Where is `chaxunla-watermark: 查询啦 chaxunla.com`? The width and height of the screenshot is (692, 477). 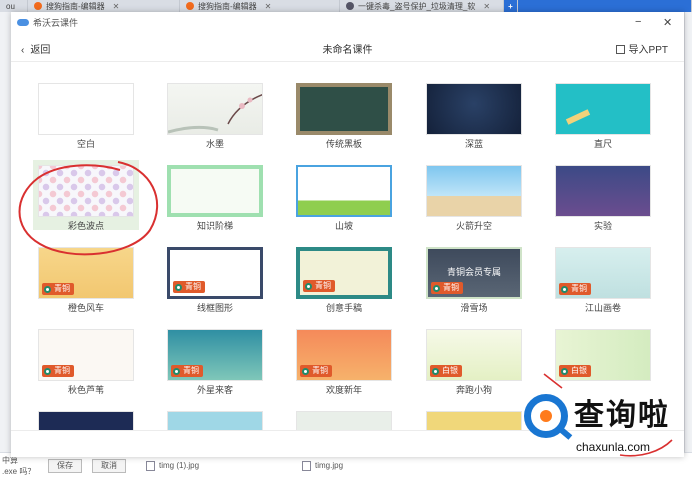
chaxunla-watermark: 查询啦 chaxunla.com is located at coordinates (604, 426).